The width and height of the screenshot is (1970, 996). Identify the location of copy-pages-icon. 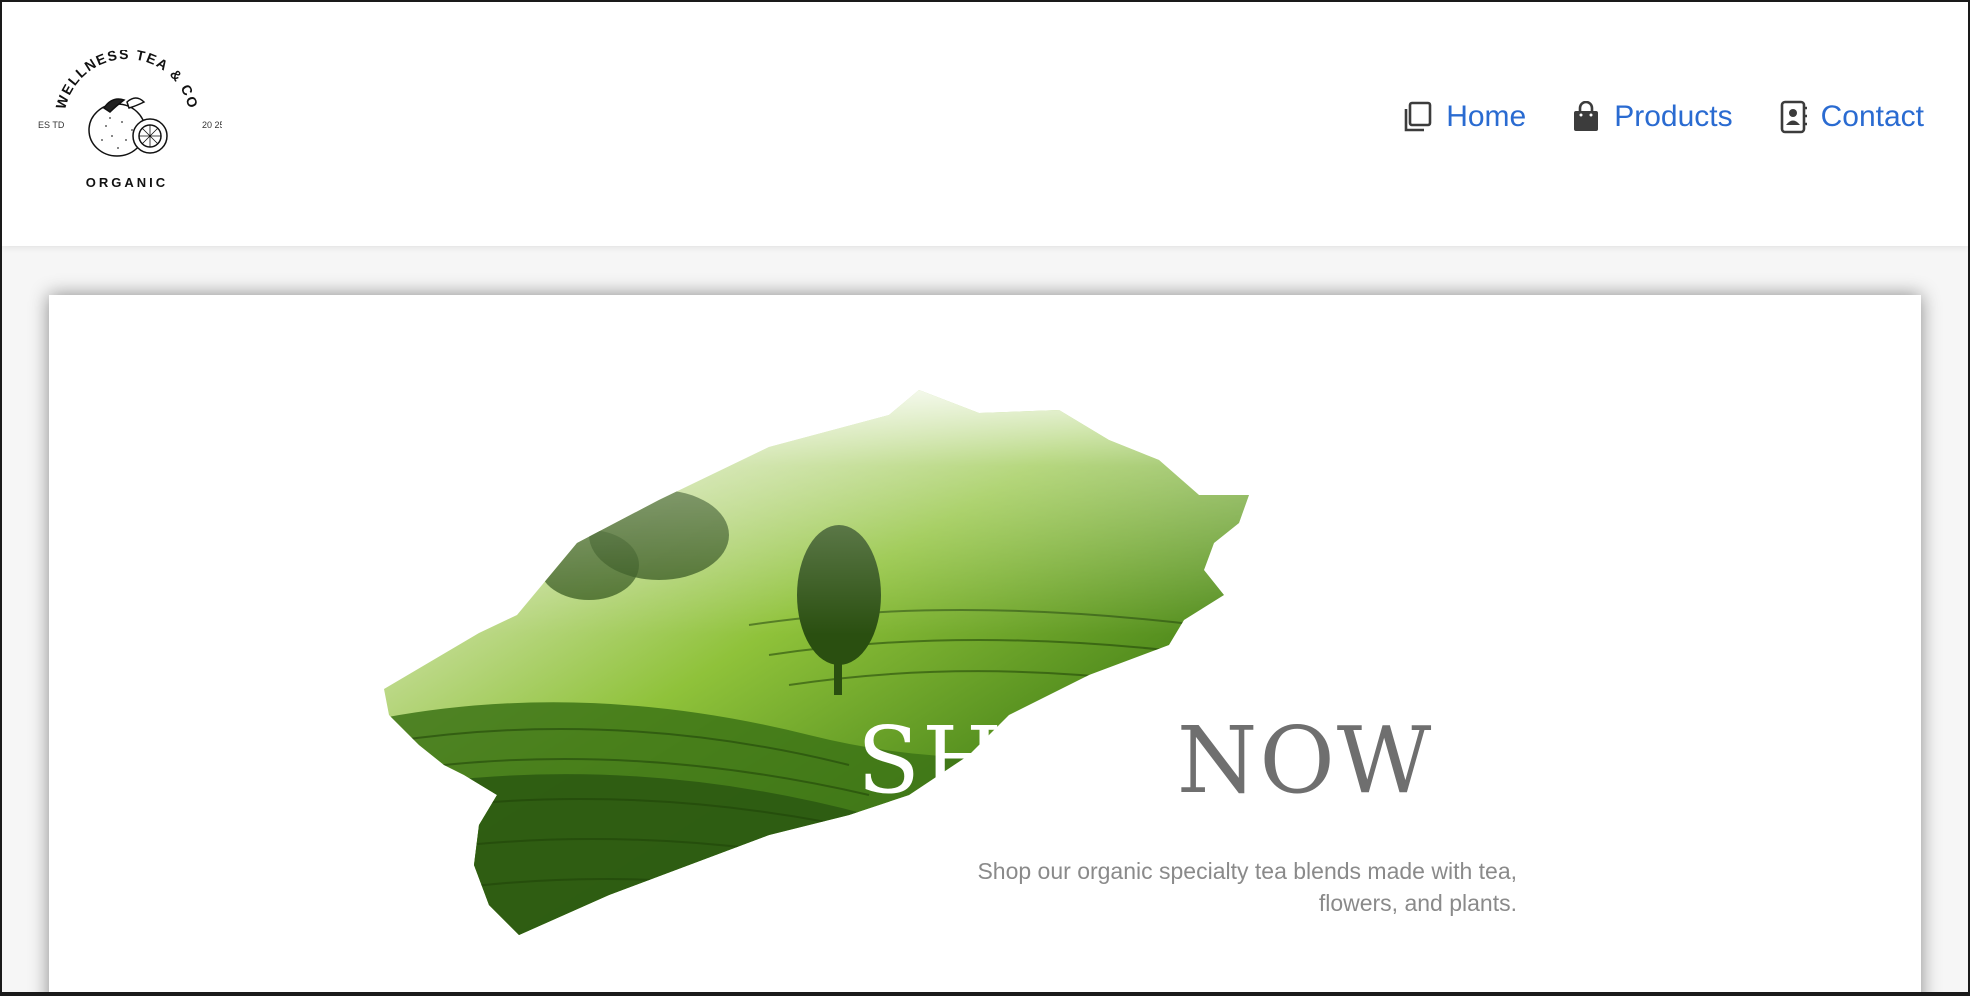
(1418, 116).